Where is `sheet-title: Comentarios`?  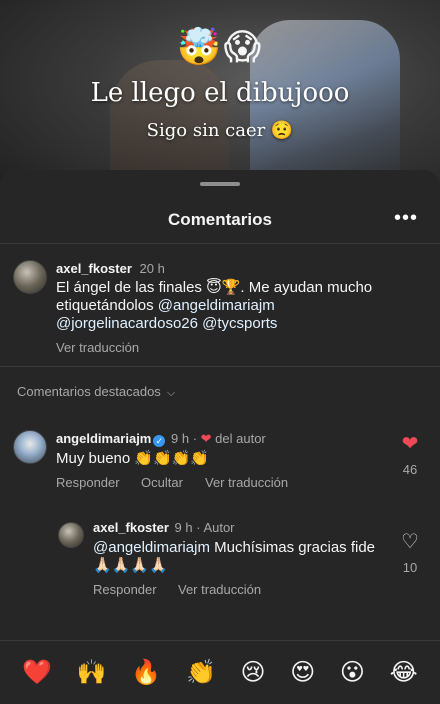
sheet-title: Comentarios is located at coordinates (220, 219).